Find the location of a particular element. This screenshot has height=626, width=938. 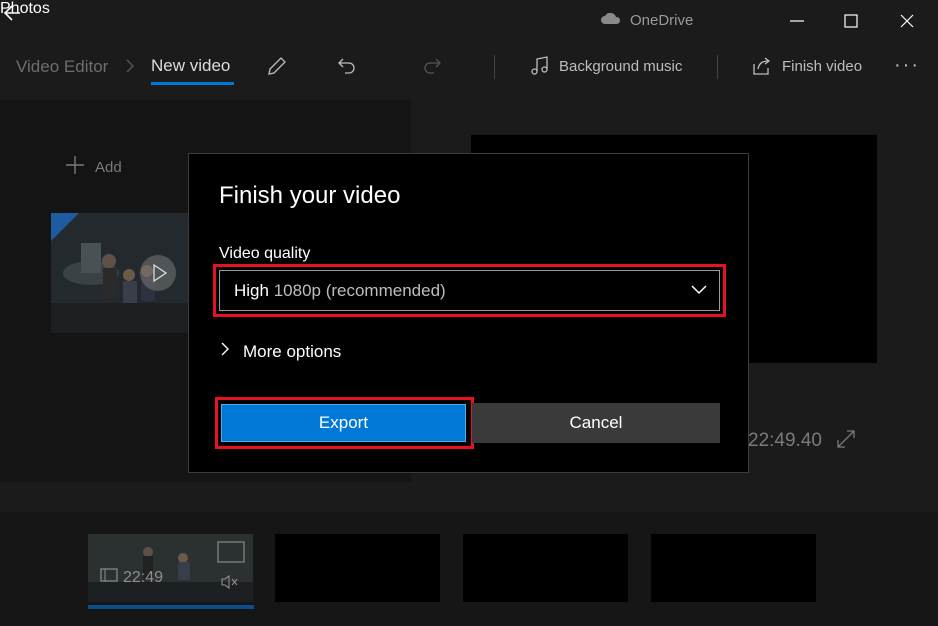

cloud-icon is located at coordinates (611, 20).